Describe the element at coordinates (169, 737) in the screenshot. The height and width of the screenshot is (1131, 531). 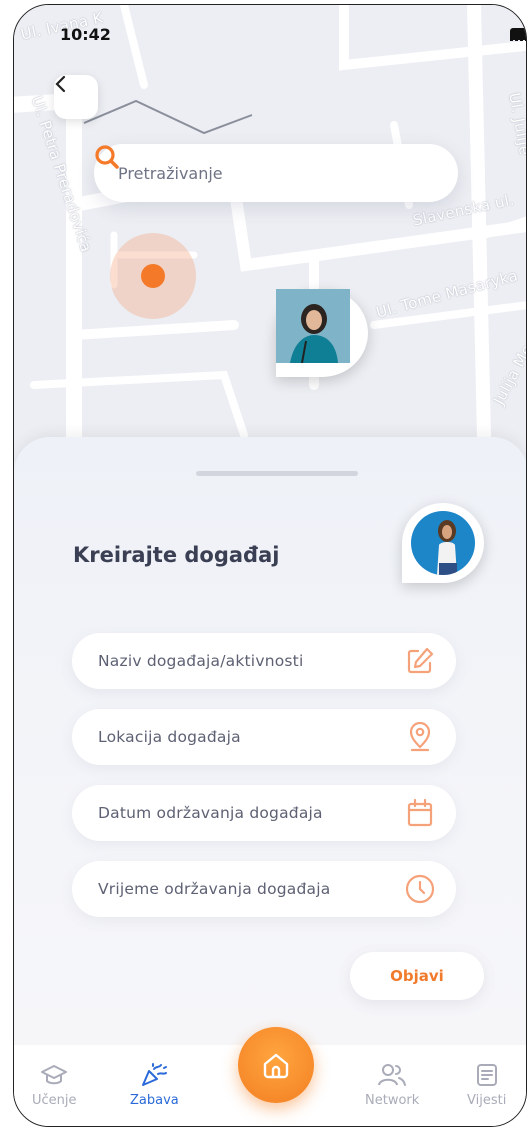
I see `field-label: Lokacija događaja` at that location.